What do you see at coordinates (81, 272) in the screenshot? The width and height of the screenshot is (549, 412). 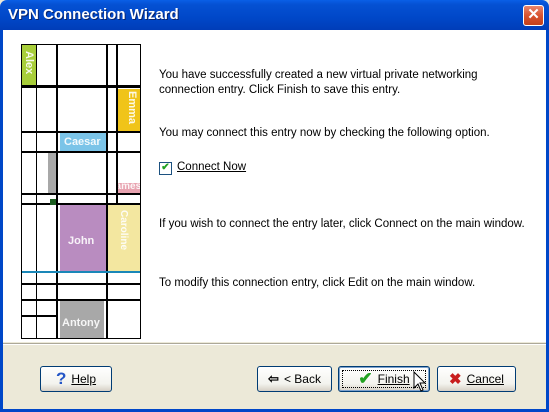 I see `art-line-blue` at bounding box center [81, 272].